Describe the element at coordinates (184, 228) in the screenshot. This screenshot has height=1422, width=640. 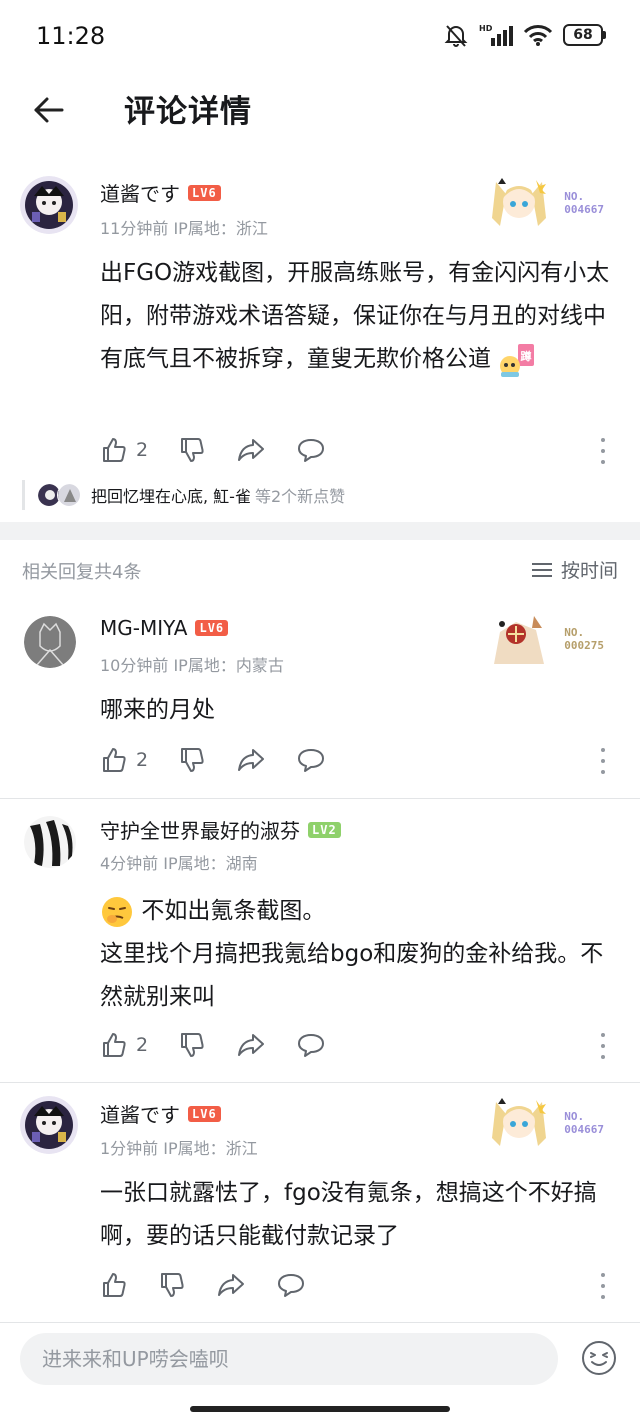
I see `comment-meta: 11分钟前 IP属地：浙江` at that location.